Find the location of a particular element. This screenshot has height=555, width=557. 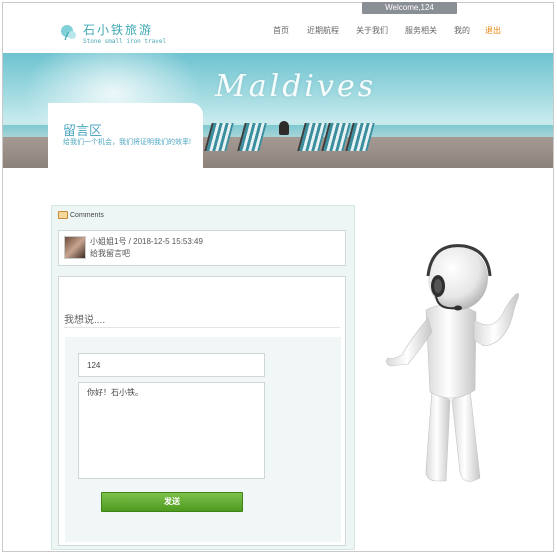

person is located at coordinates (284, 128).